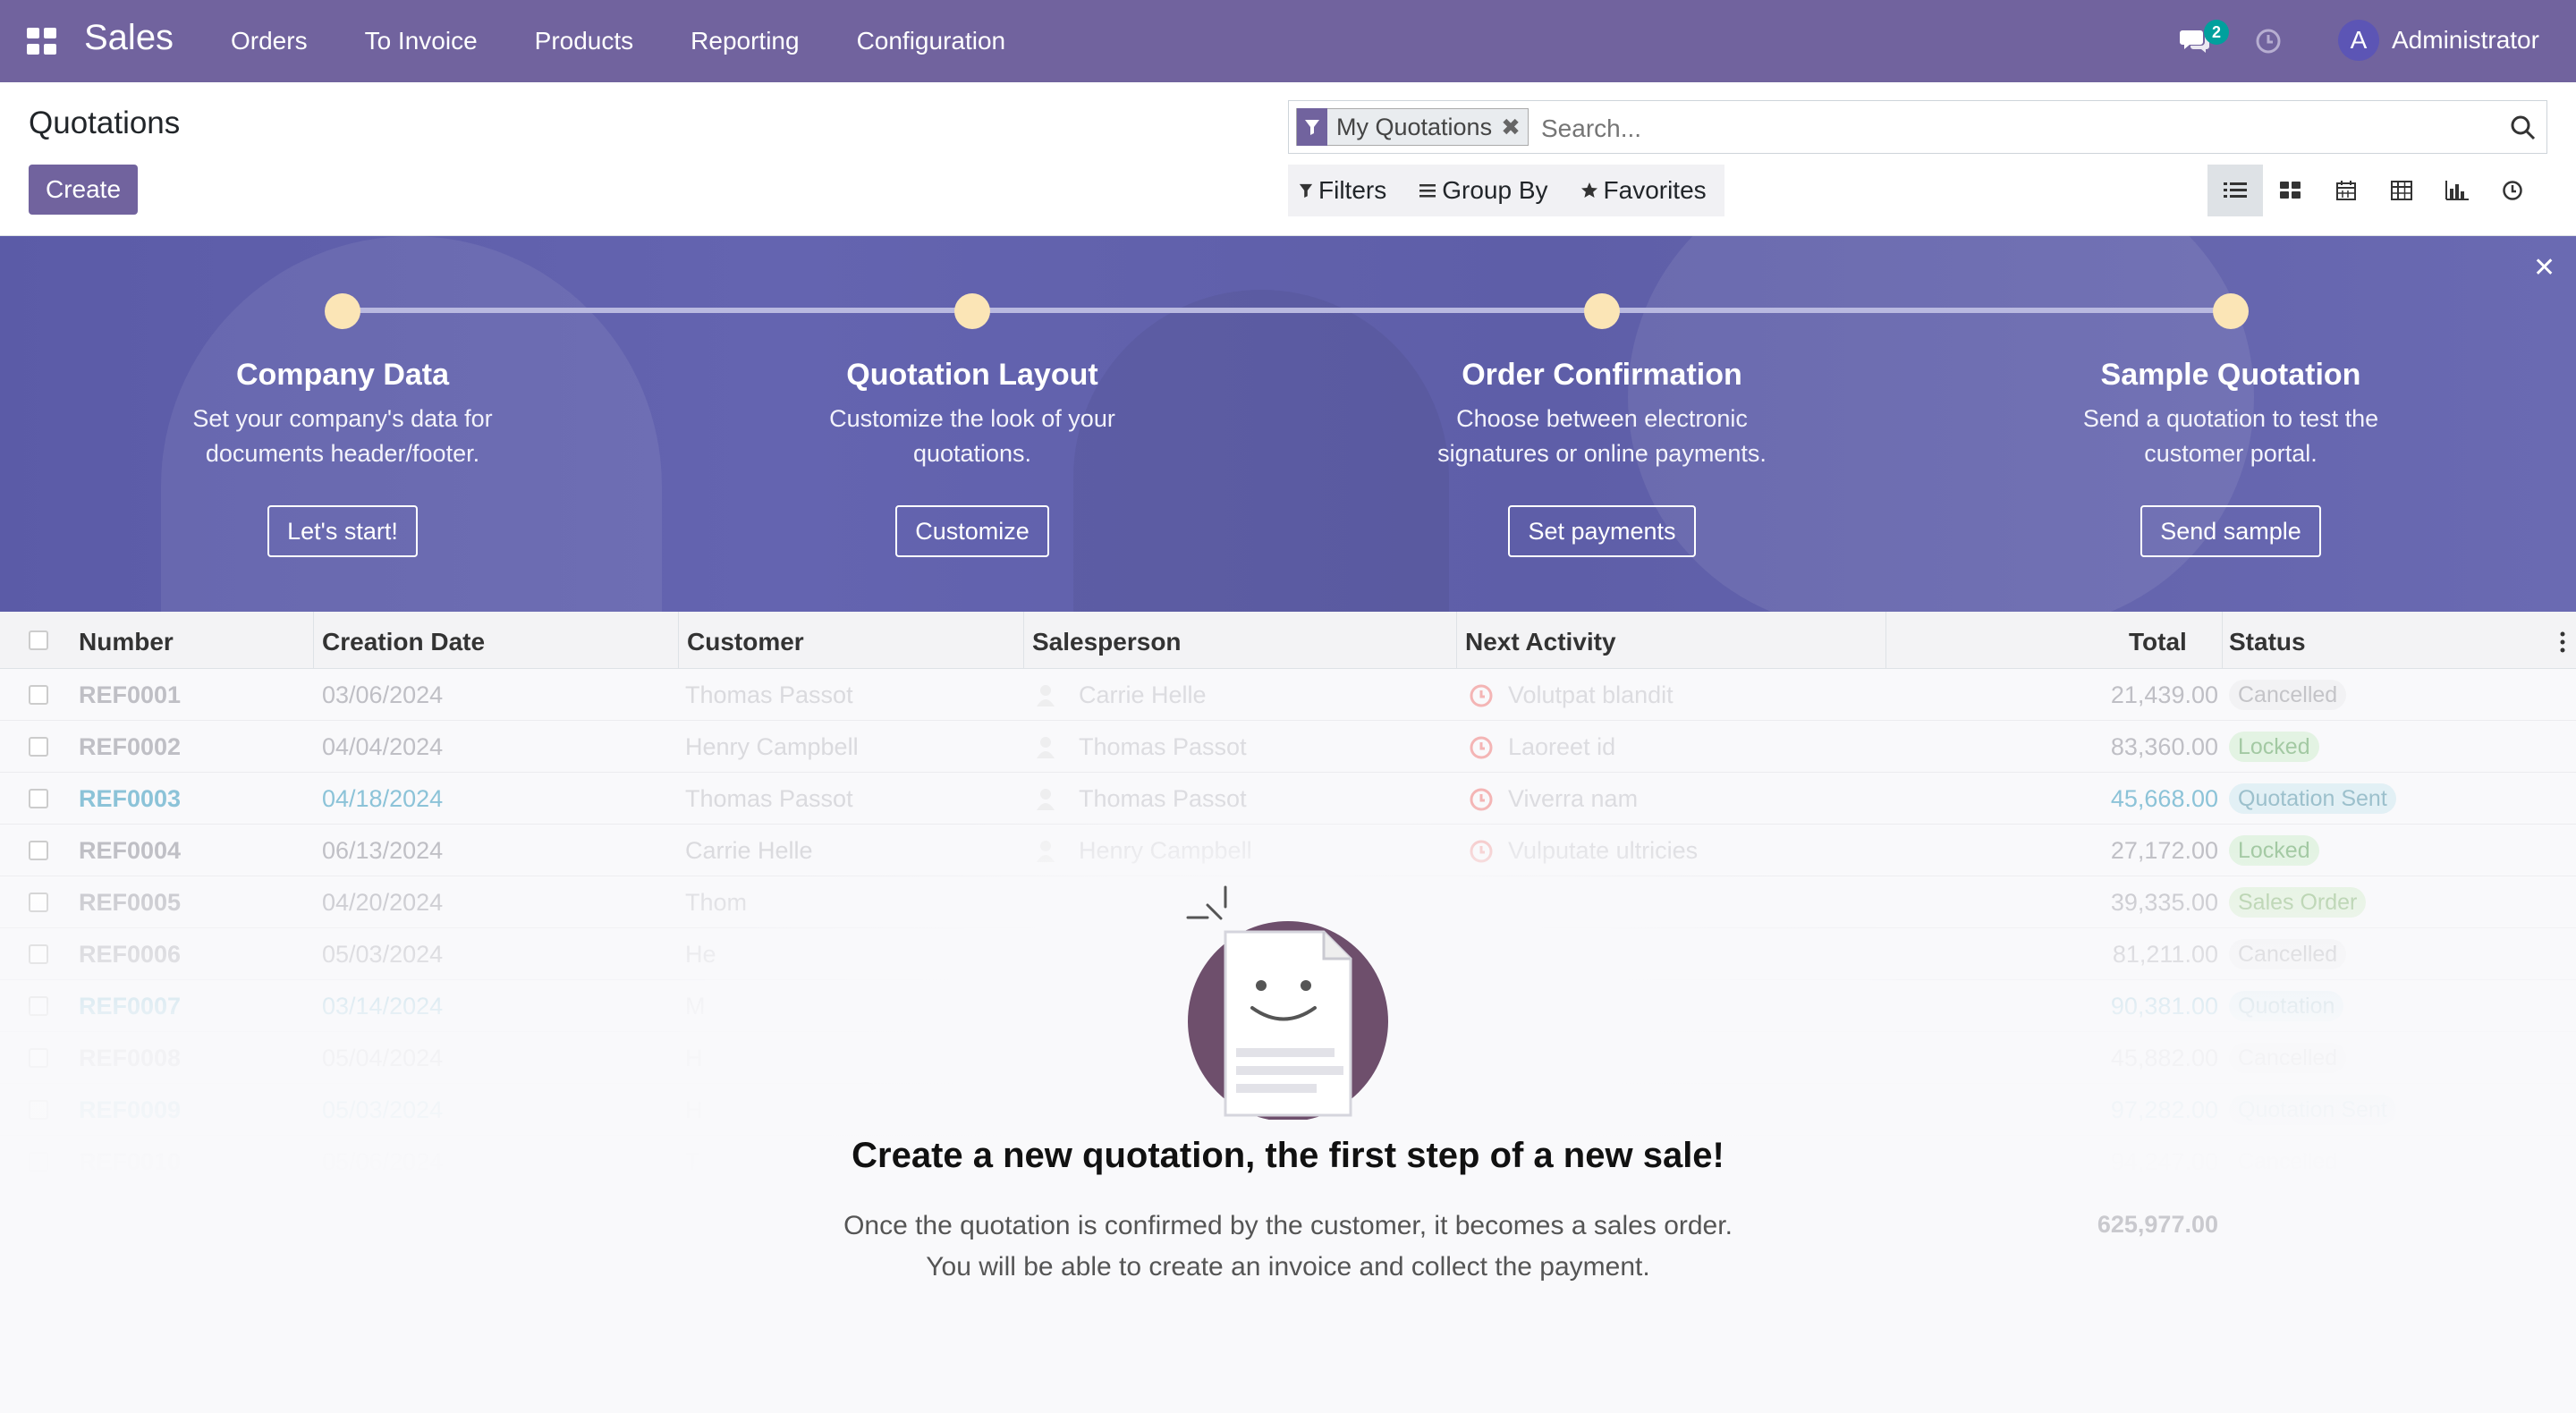  Describe the element at coordinates (38, 640) in the screenshot. I see `select-all-checkbox` at that location.